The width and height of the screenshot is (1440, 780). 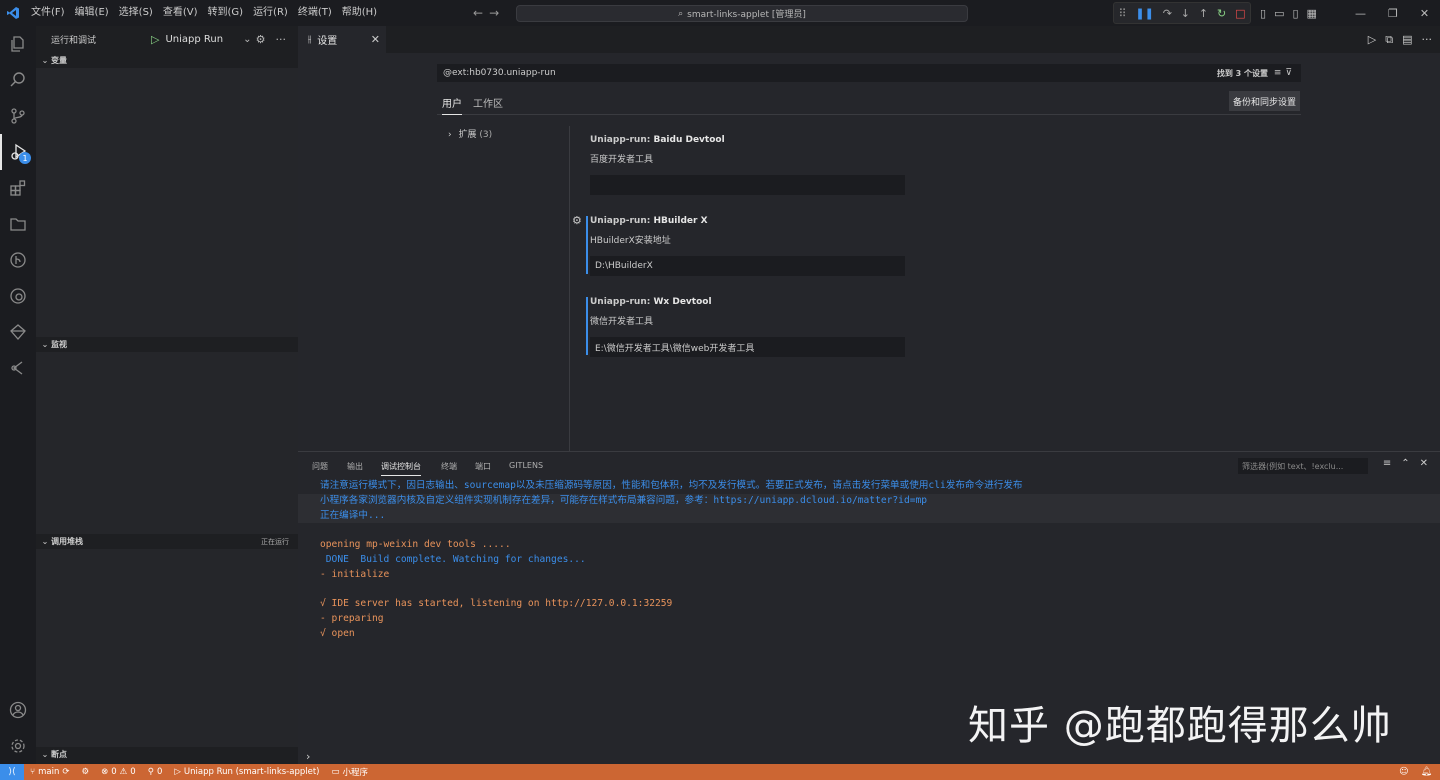 What do you see at coordinates (1403, 772) in the screenshot?
I see `feedback-icon: ☺` at bounding box center [1403, 772].